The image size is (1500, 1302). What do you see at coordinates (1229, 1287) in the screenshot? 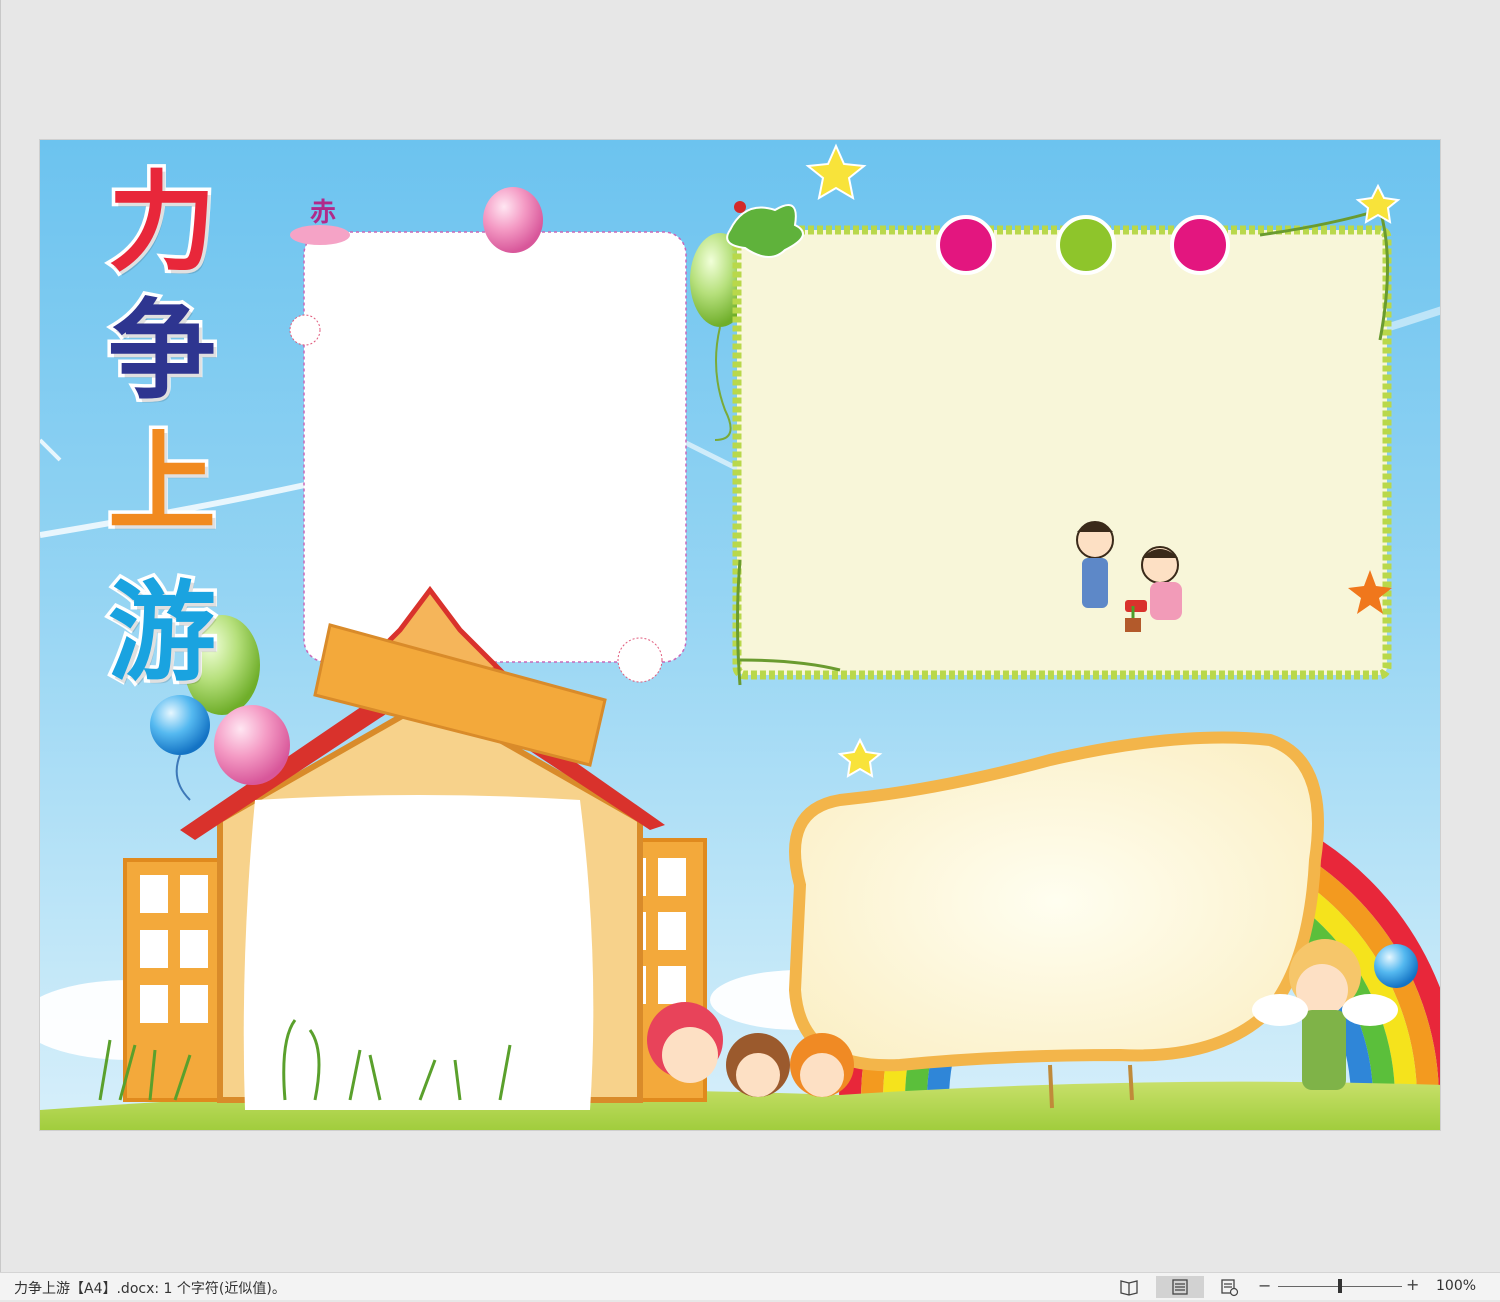
I see `web-layout-icon` at bounding box center [1229, 1287].